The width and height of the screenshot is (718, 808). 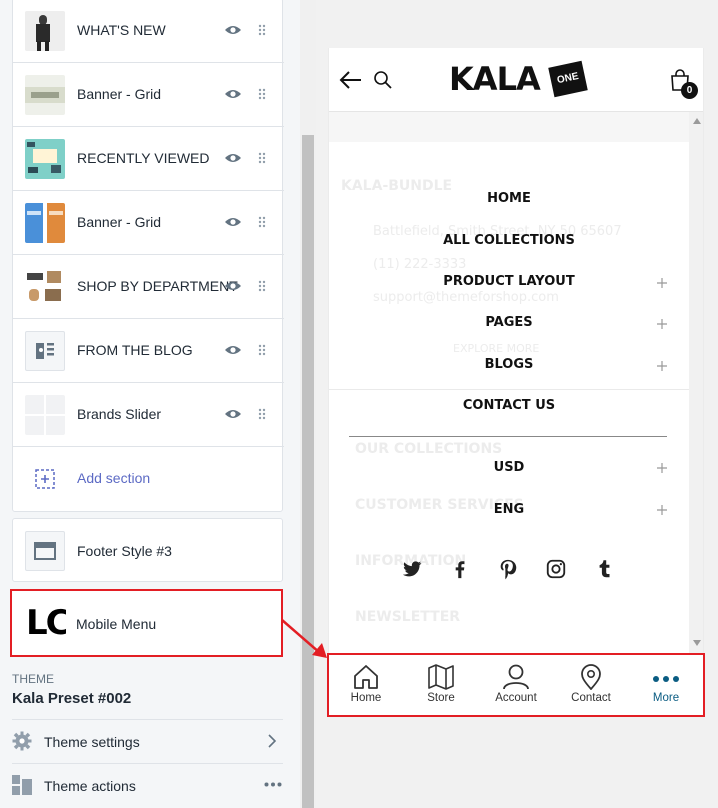 What do you see at coordinates (441, 698) in the screenshot?
I see `nav-label: Store` at bounding box center [441, 698].